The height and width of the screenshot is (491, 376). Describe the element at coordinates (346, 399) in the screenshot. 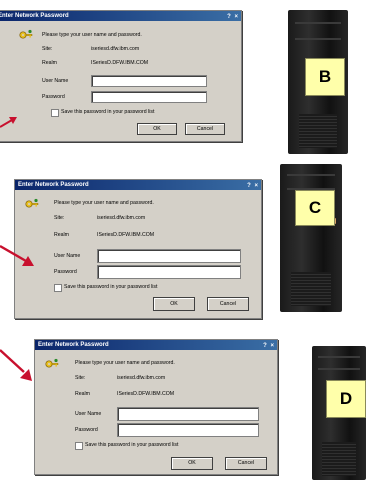

I see `badge-d: D` at that location.